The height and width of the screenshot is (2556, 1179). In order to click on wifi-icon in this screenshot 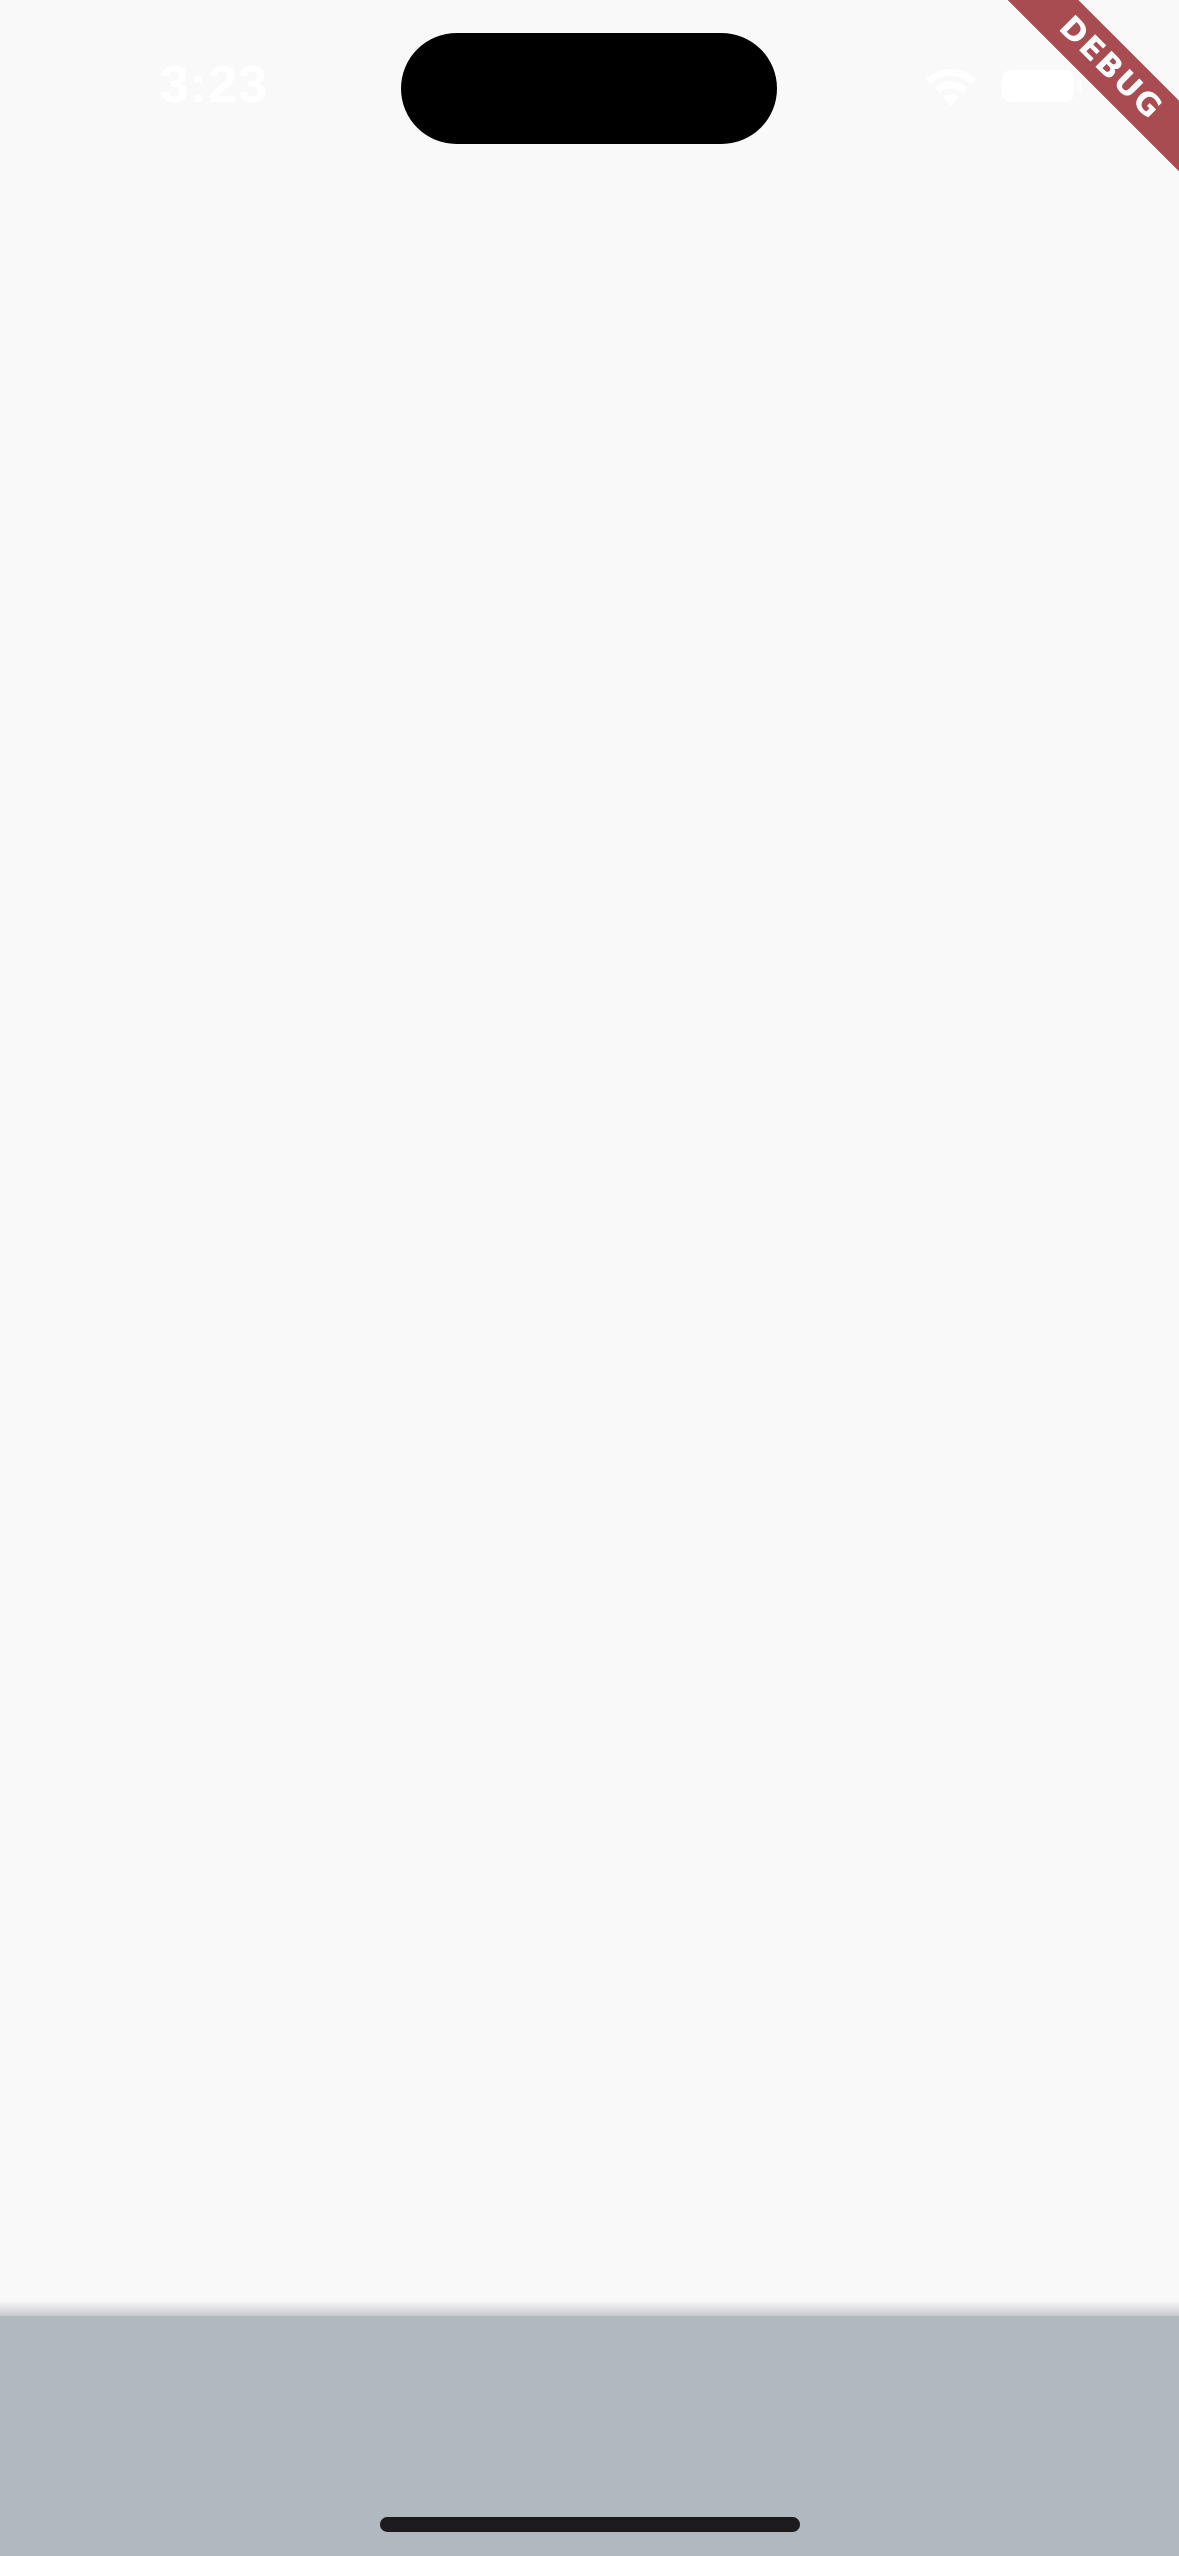, I will do `click(951, 87)`.